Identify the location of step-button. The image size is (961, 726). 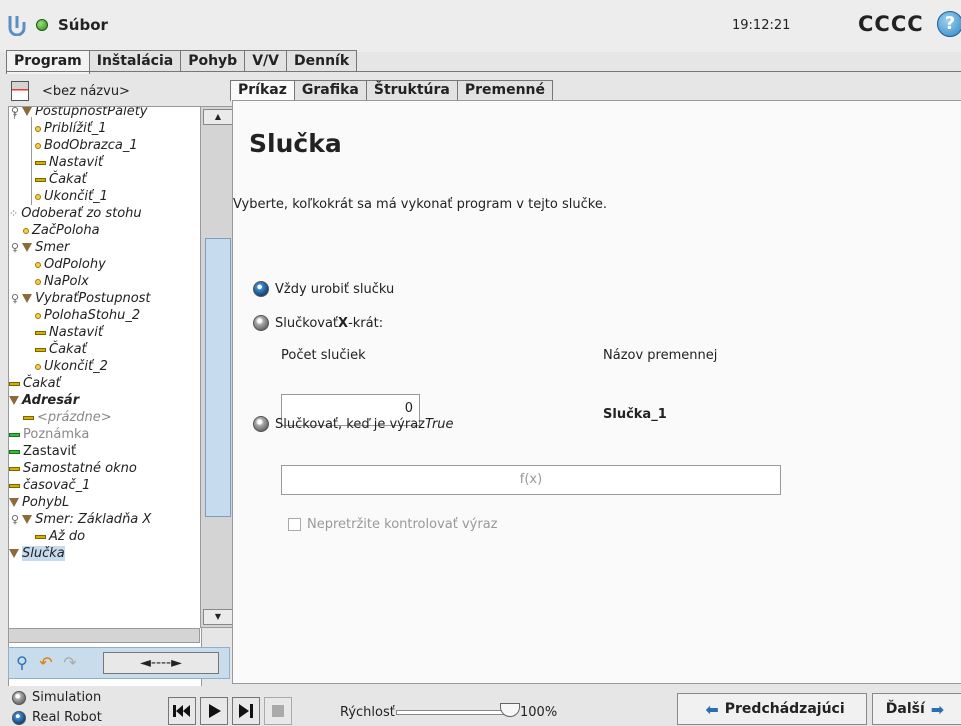
(246, 711).